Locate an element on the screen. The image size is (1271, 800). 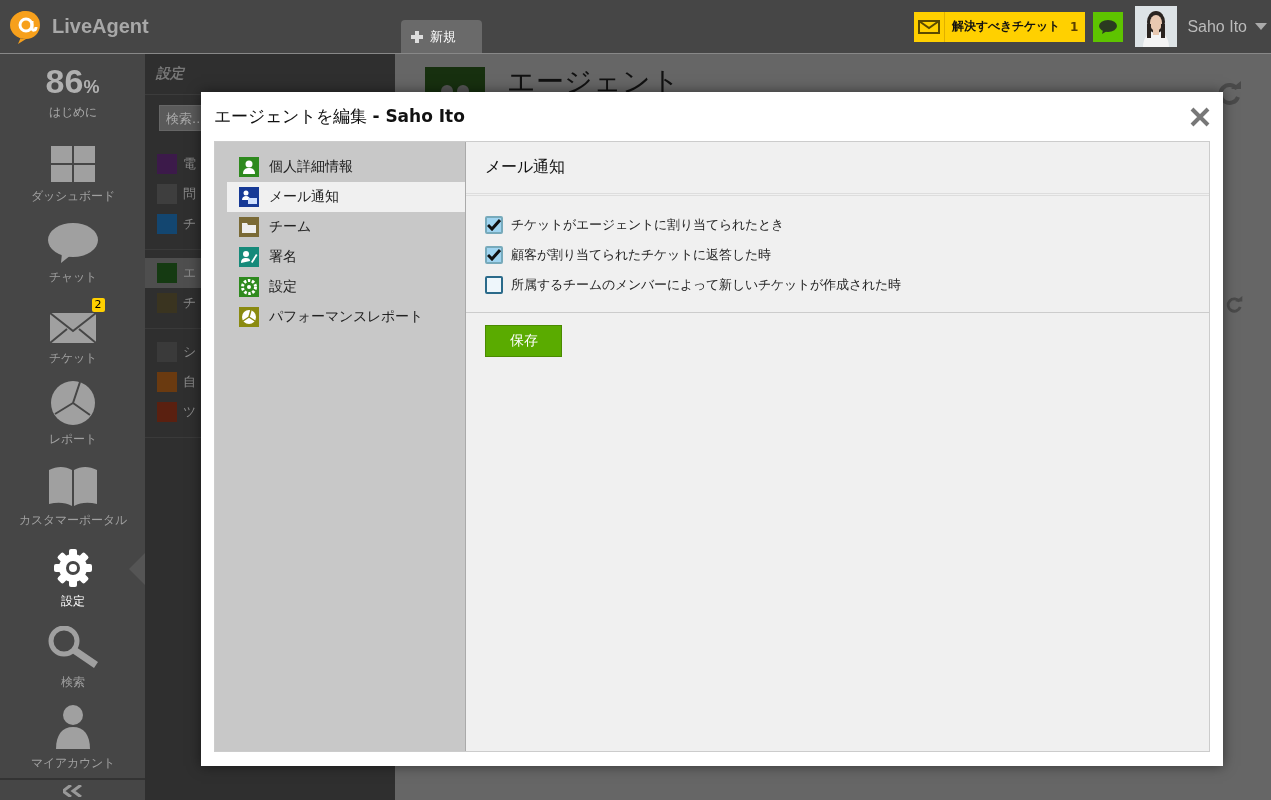
logo-text: LiveAgent is located at coordinates (100, 26).